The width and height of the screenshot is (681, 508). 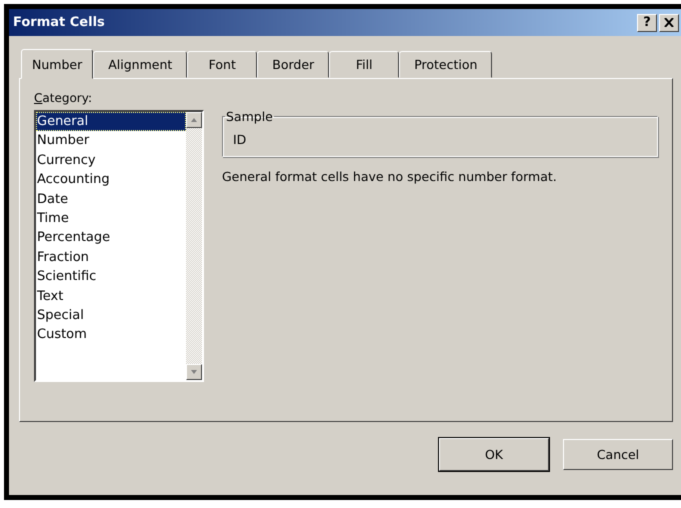 I want to click on list-item: Text, so click(x=111, y=296).